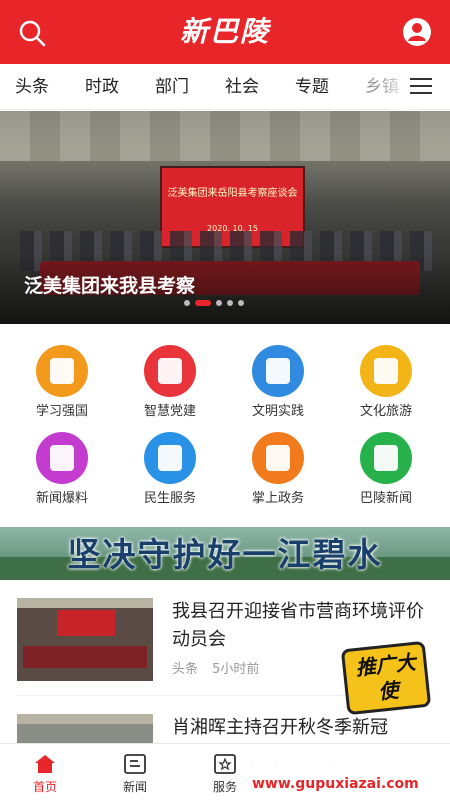  I want to click on news-meta: 头条 5小时前, so click(220, 667).